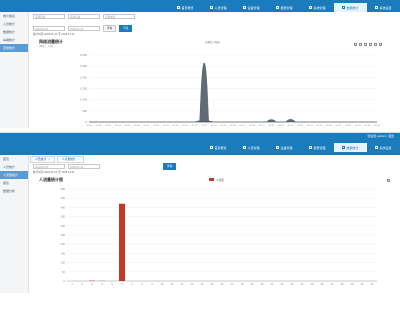 The height and width of the screenshot is (310, 400). Describe the element at coordinates (152, 284) in the screenshot. I see `x-tick-label: 9` at that location.